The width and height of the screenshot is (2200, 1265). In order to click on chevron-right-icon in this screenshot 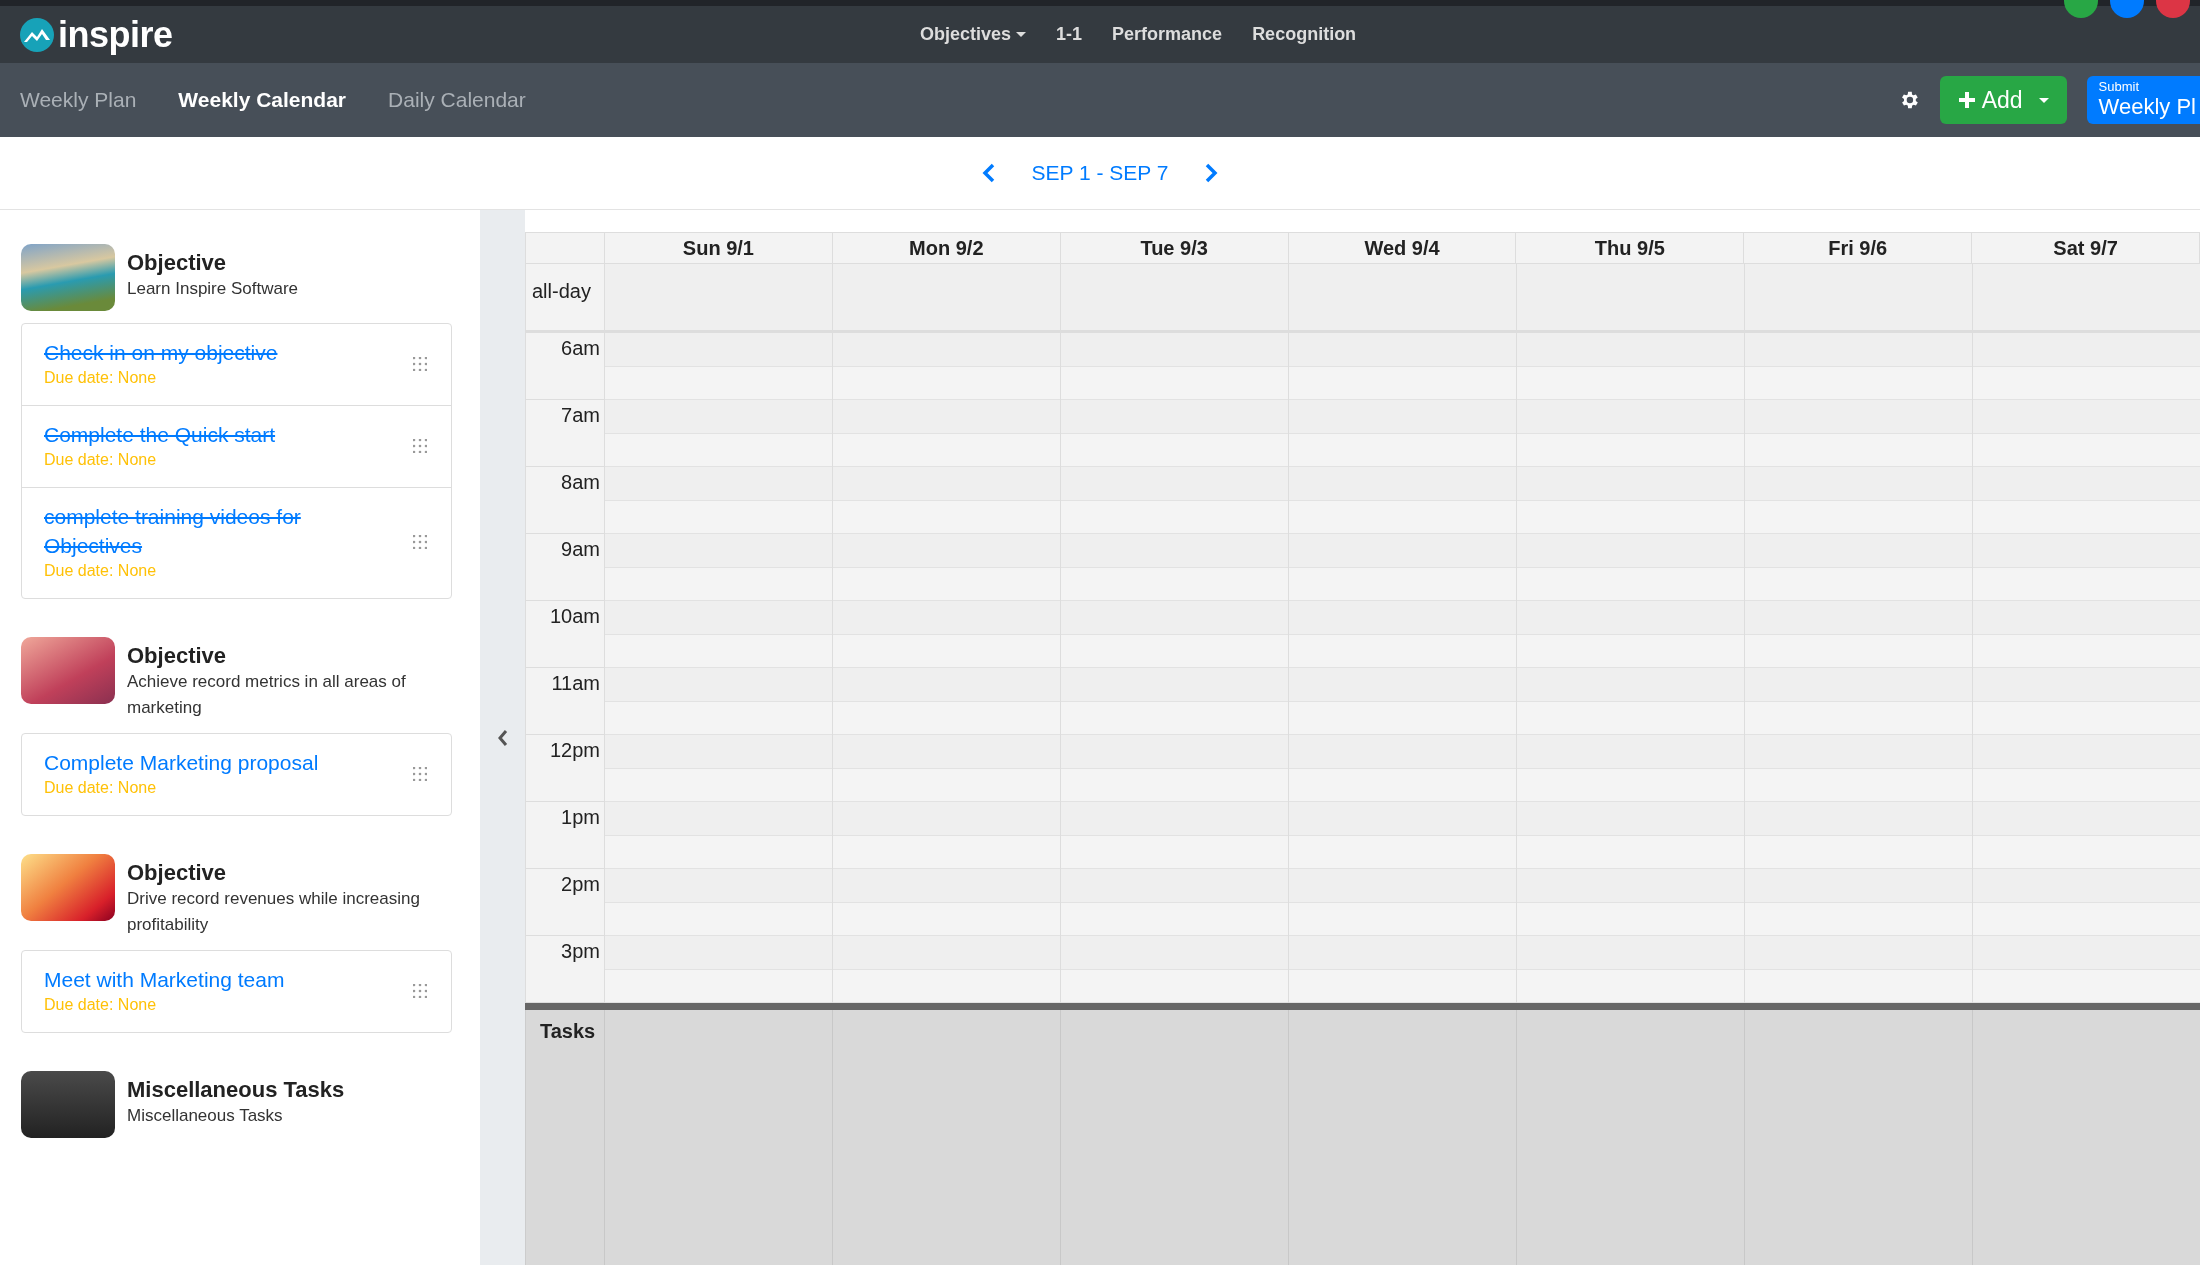, I will do `click(1211, 173)`.